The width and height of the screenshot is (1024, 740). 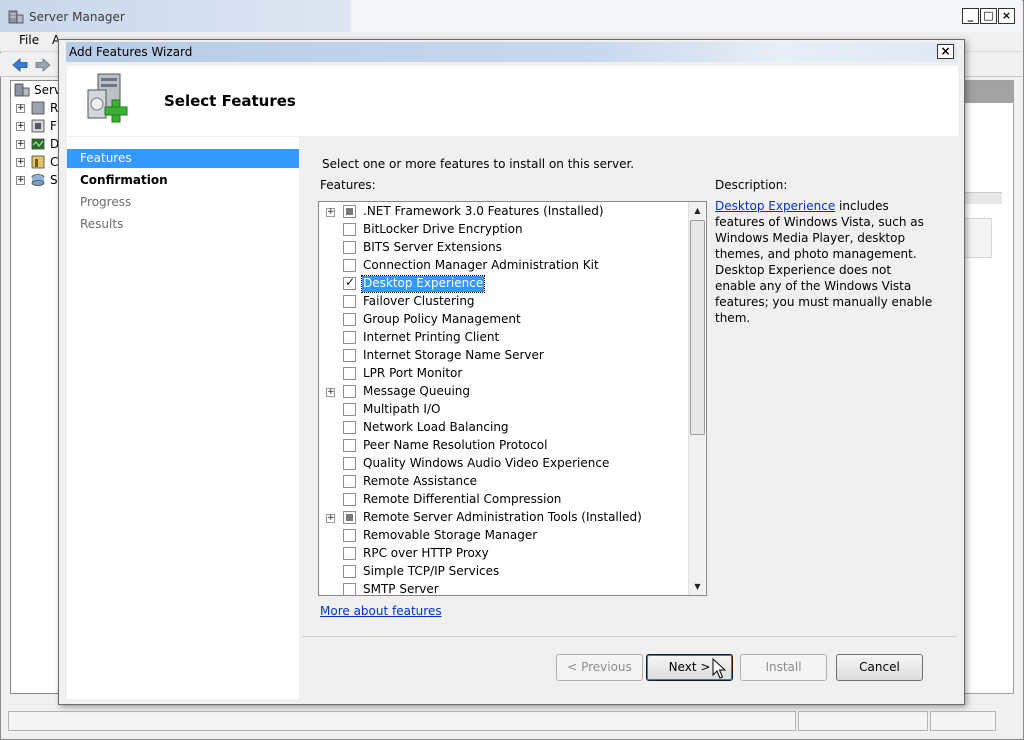 What do you see at coordinates (436, 428) in the screenshot?
I see `feature-label: Network Load Balancing` at bounding box center [436, 428].